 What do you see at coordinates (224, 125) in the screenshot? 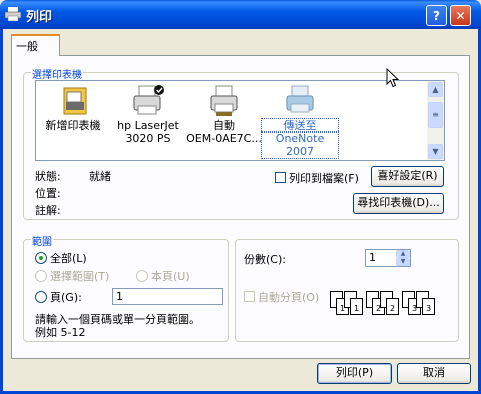
I see `printer-name: 自動` at bounding box center [224, 125].